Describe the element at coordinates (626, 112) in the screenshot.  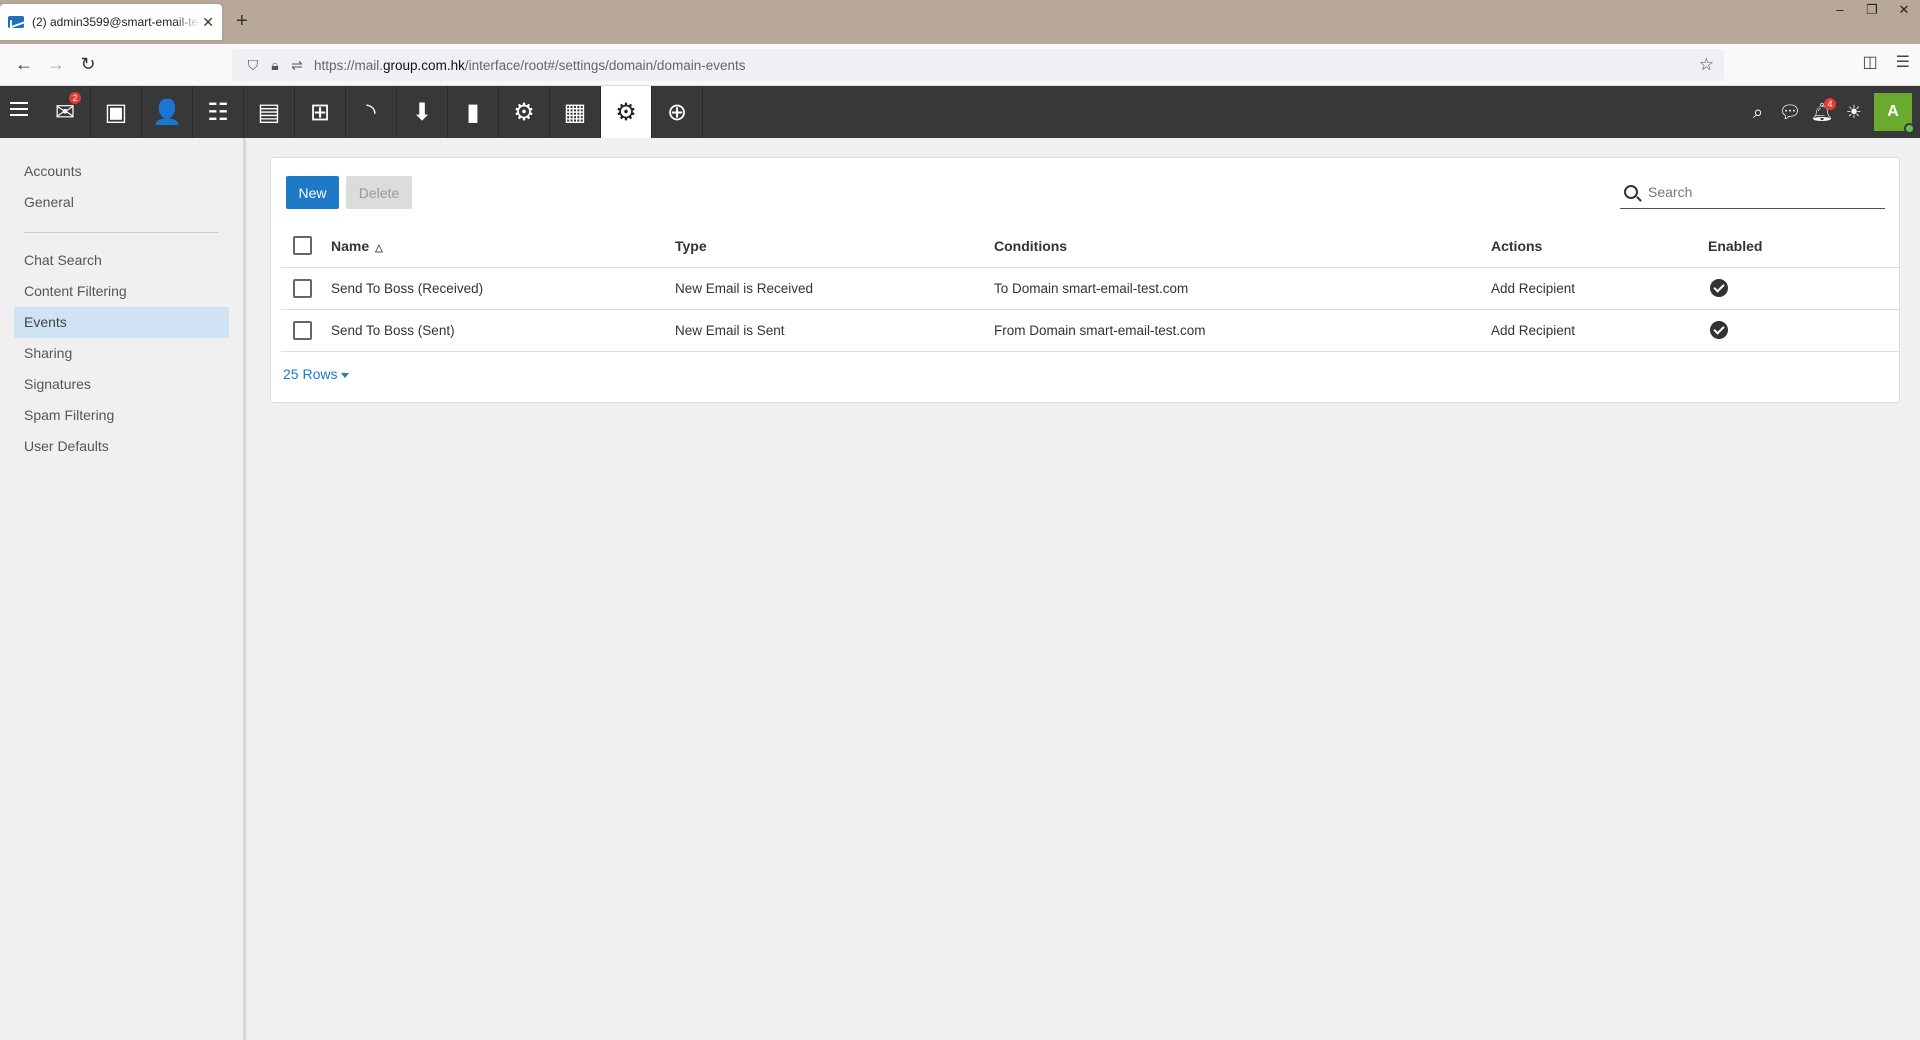
I see `tab-domain-settings: ⚙` at that location.